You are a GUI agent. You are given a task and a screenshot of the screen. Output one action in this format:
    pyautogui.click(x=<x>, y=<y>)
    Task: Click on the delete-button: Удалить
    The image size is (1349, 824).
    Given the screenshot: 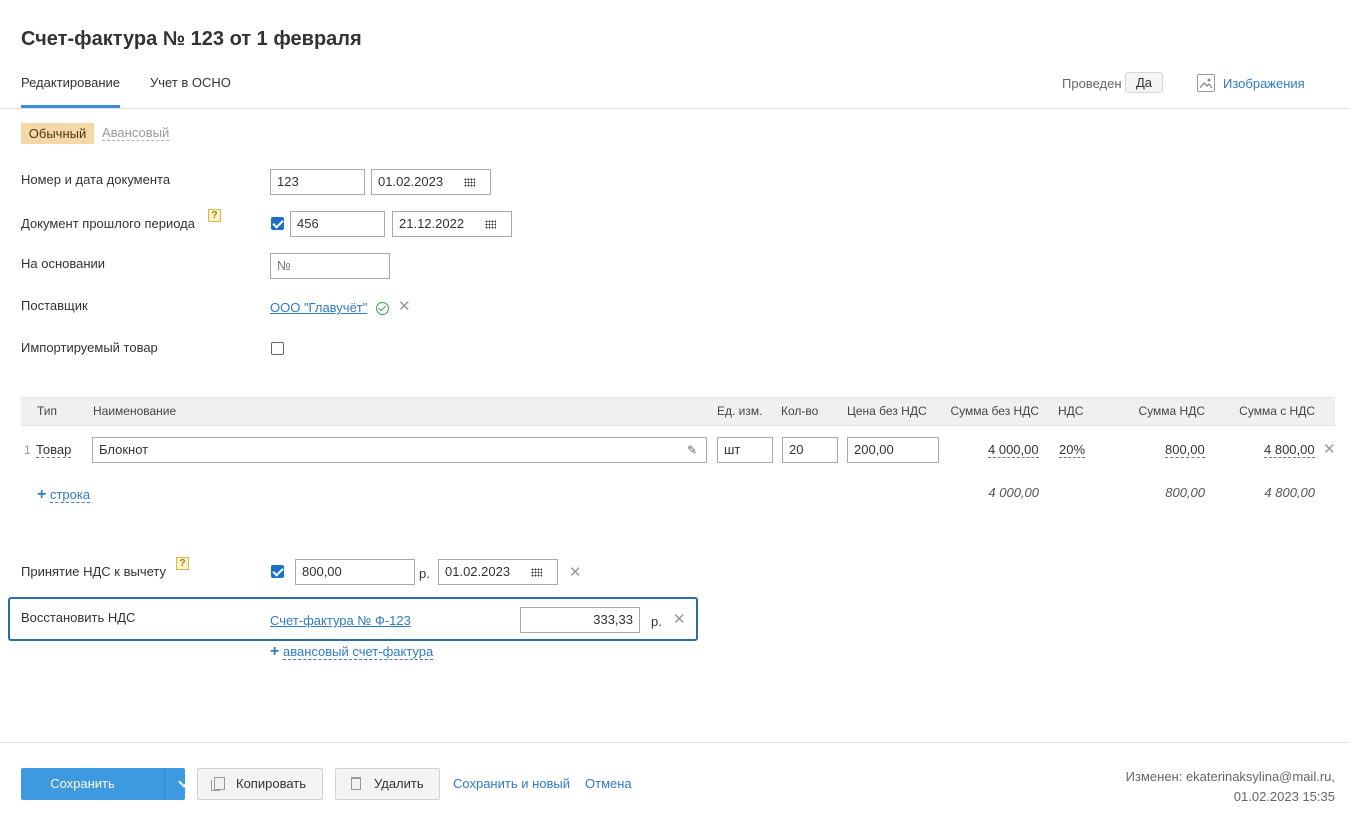 What is the action you would take?
    pyautogui.click(x=387, y=784)
    